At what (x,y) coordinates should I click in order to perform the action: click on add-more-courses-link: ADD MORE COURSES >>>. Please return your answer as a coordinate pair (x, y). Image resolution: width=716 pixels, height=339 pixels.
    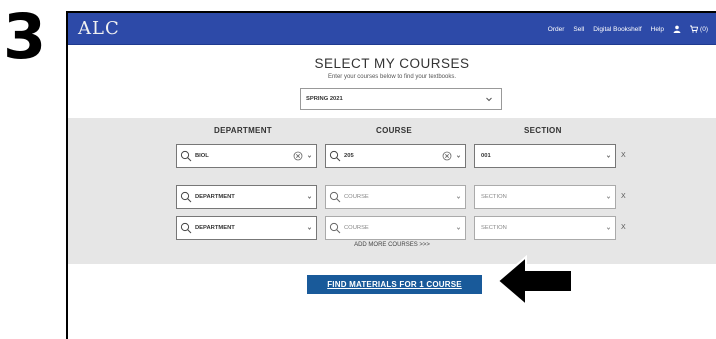
    Looking at the image, I should click on (392, 245).